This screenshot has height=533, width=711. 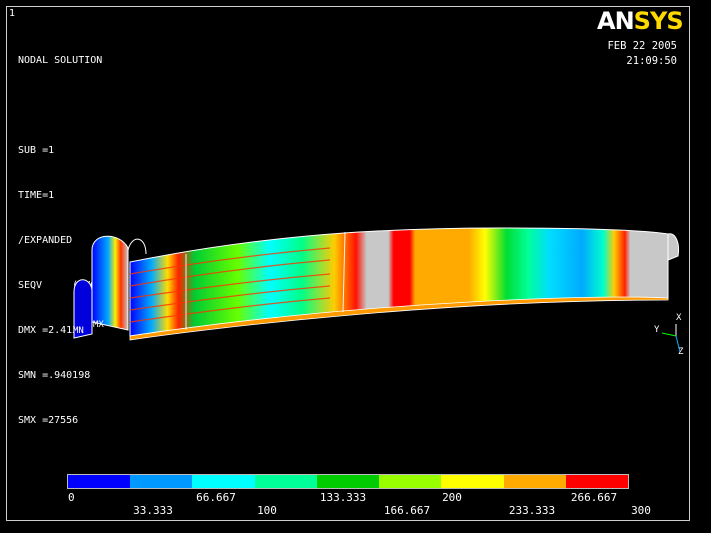 What do you see at coordinates (137, 246) in the screenshot?
I see `left-arch` at bounding box center [137, 246].